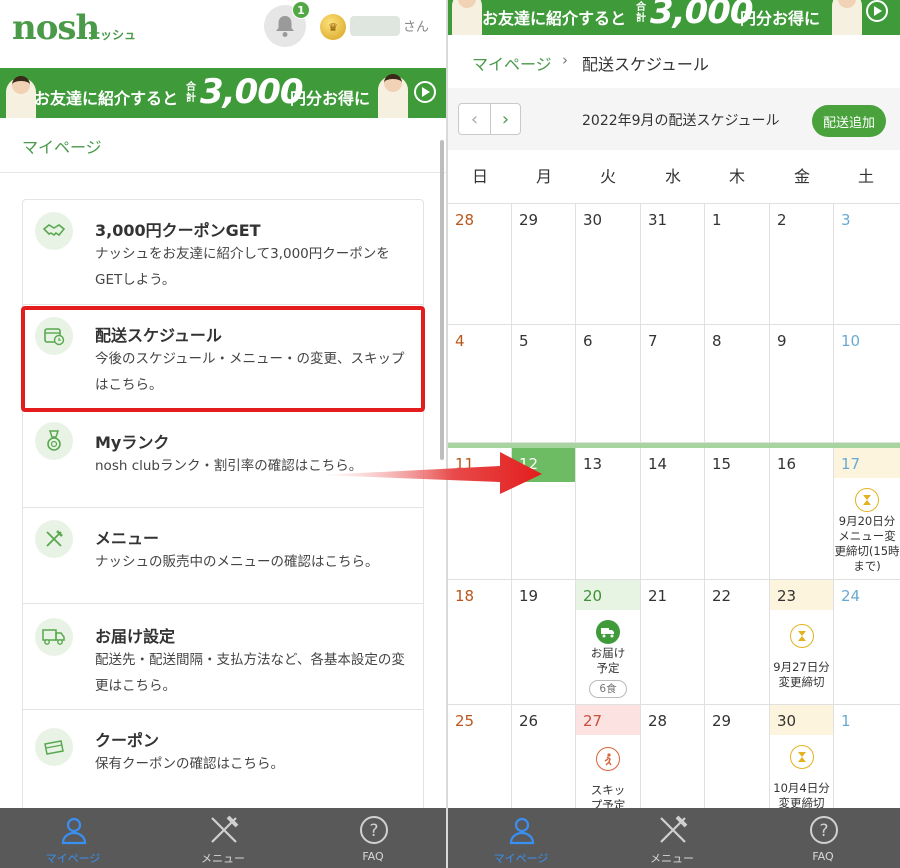 Image resolution: width=900 pixels, height=868 pixels. I want to click on scrollbar, so click(442, 300).